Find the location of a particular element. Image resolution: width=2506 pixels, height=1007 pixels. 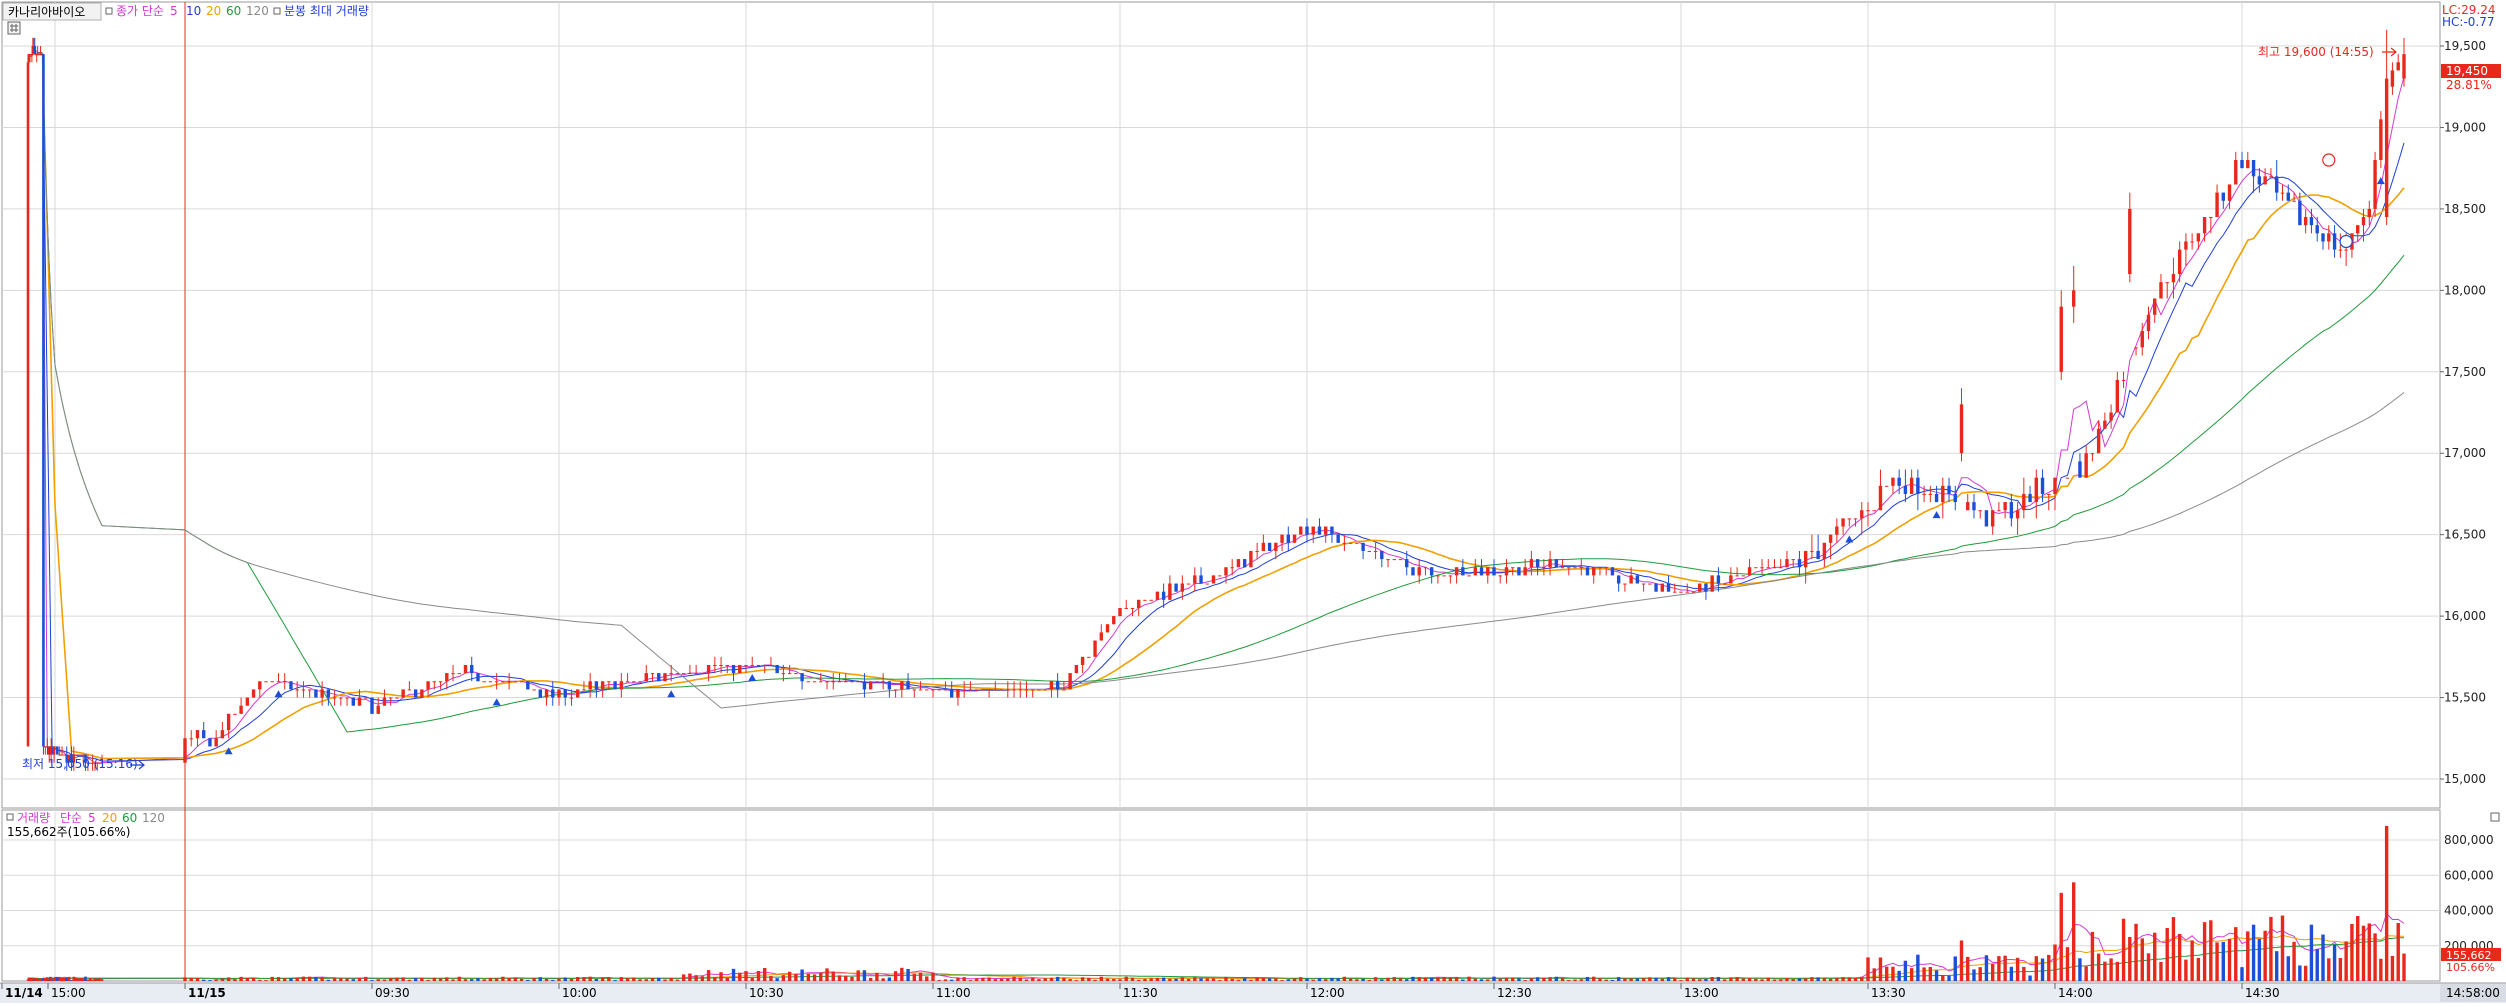

volume-max-settings-icon is located at coordinates (277, 11).